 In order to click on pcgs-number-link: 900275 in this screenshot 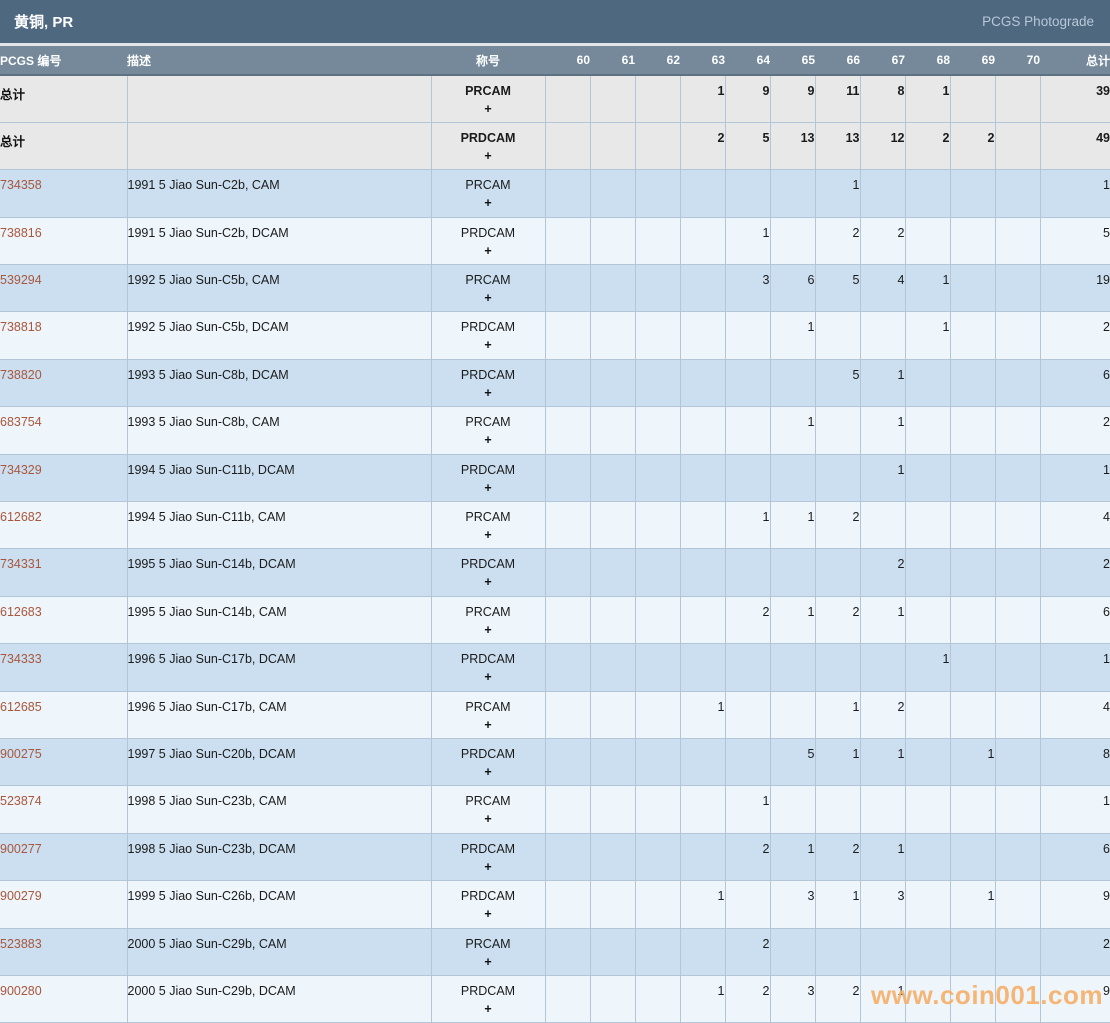, I will do `click(21, 754)`.